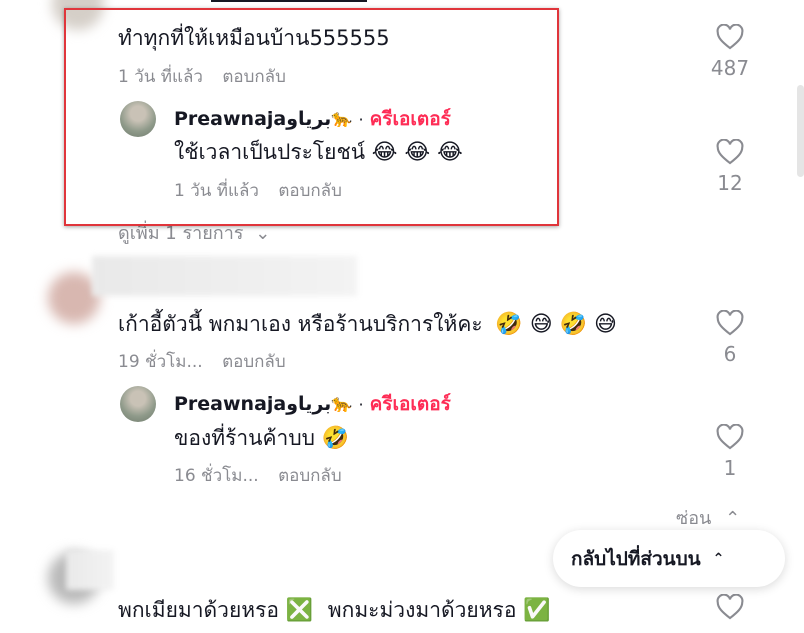  What do you see at coordinates (730, 68) in the screenshot?
I see `like-count: 487` at bounding box center [730, 68].